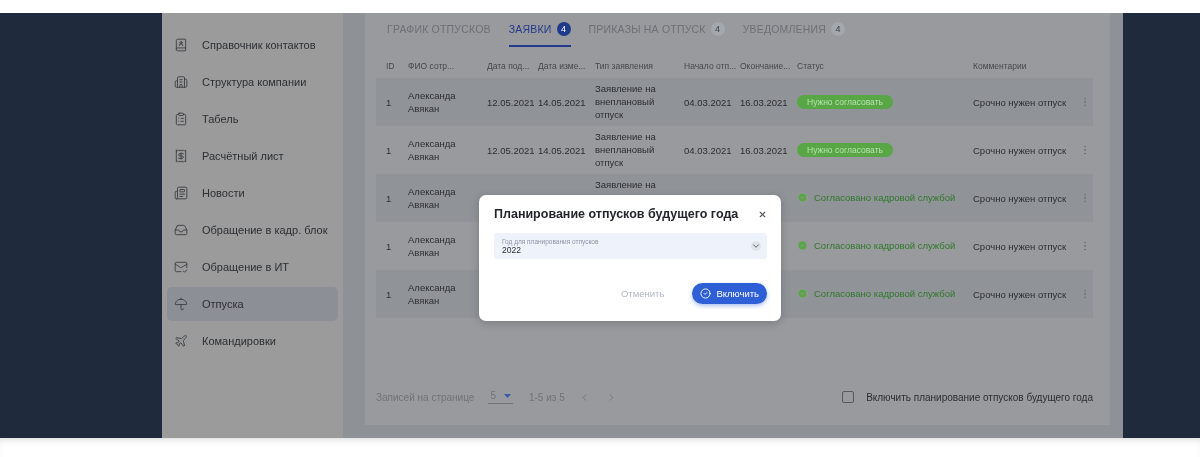 Image resolution: width=1200 pixels, height=457 pixels. Describe the element at coordinates (252, 304) in the screenshot. I see `sidebar-item: Отпуска` at that location.